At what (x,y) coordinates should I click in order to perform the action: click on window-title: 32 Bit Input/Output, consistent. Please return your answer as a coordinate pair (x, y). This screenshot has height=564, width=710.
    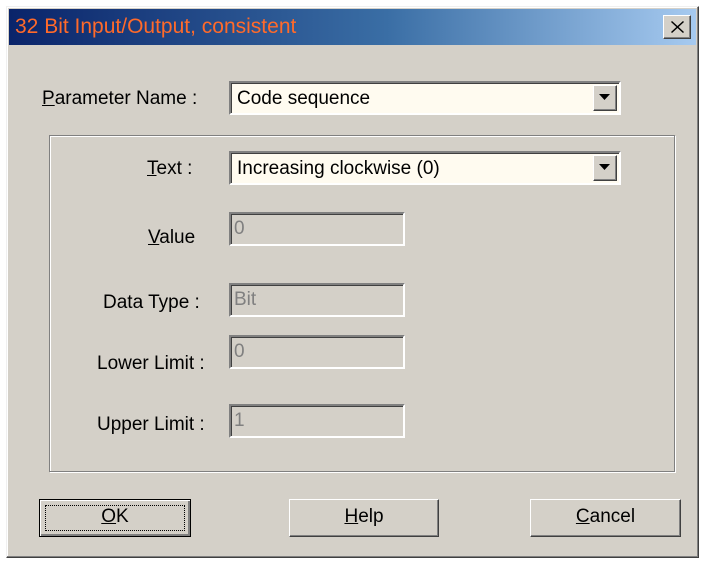
    Looking at the image, I should click on (156, 26).